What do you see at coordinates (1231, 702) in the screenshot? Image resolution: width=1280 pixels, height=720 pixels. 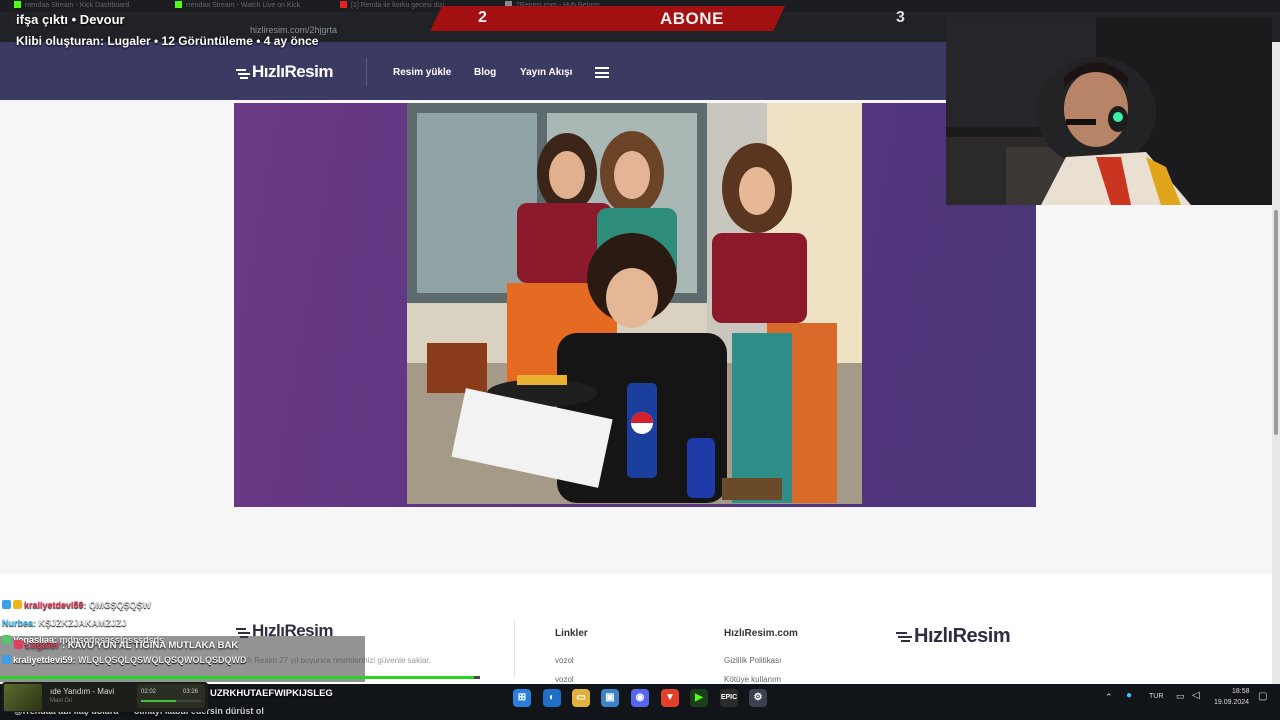 I see `clock-date: 19.09.2024` at bounding box center [1231, 702].